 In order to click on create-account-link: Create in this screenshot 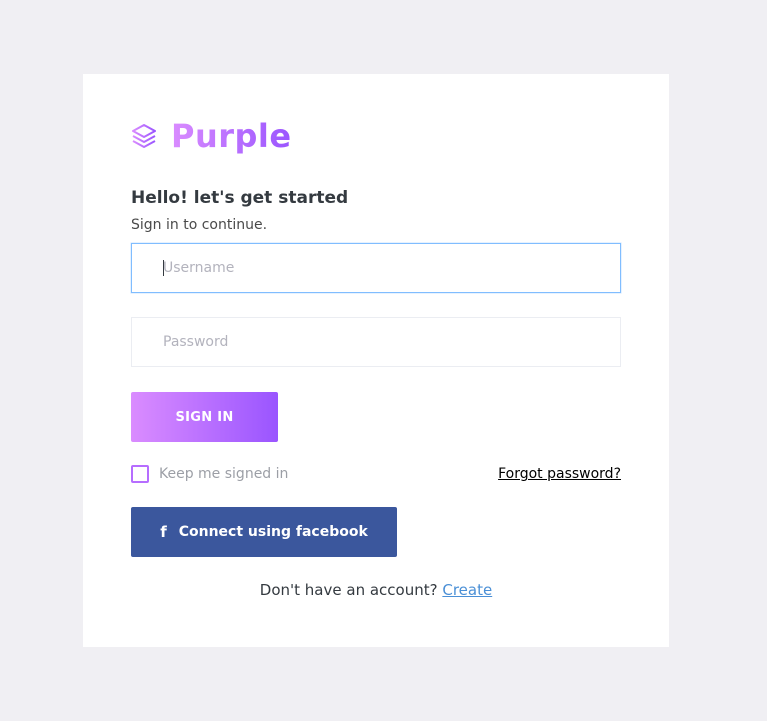, I will do `click(467, 590)`.